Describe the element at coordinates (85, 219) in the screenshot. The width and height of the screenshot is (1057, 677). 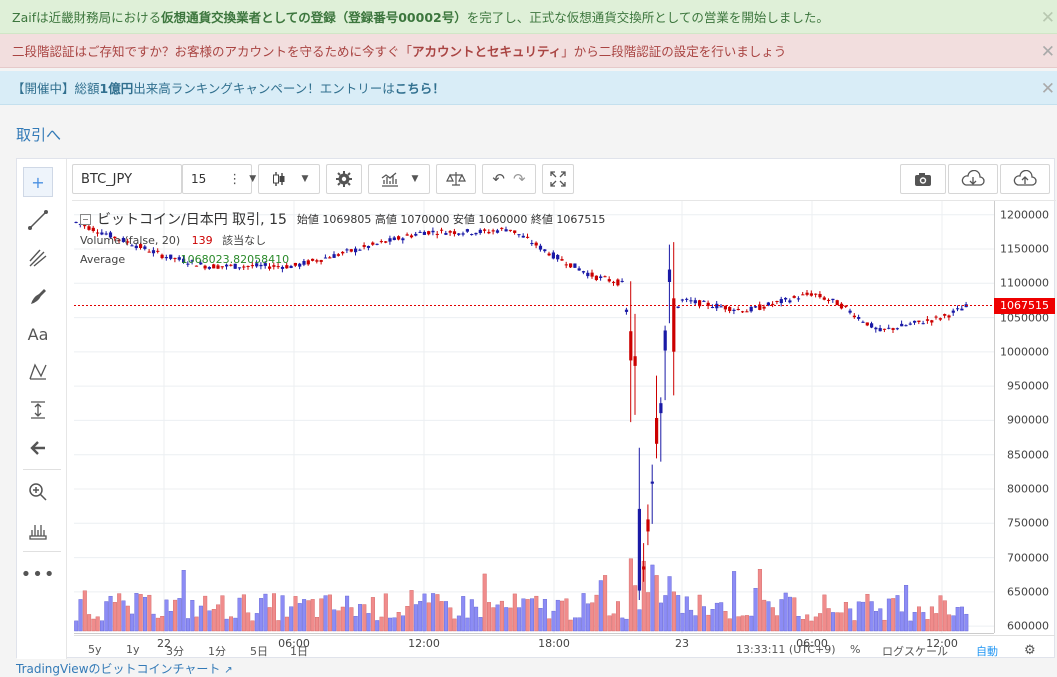
I see `collapse-icon` at that location.